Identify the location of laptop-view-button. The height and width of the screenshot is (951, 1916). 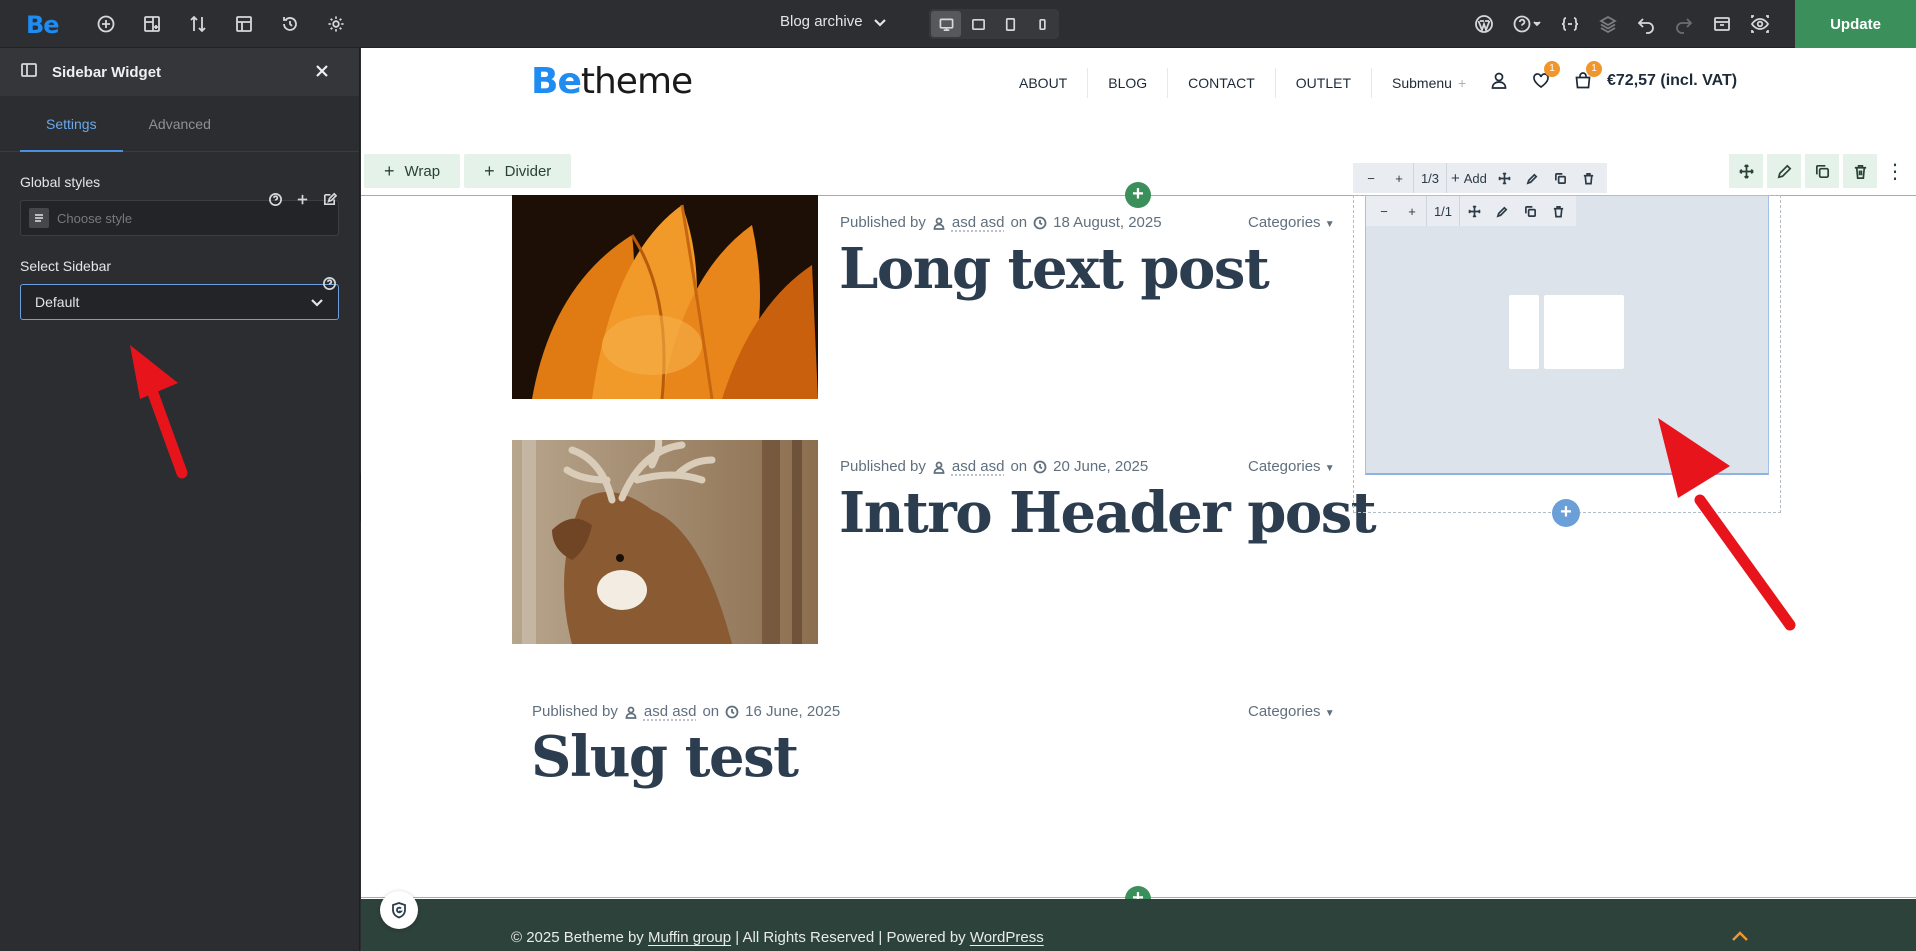
(978, 24).